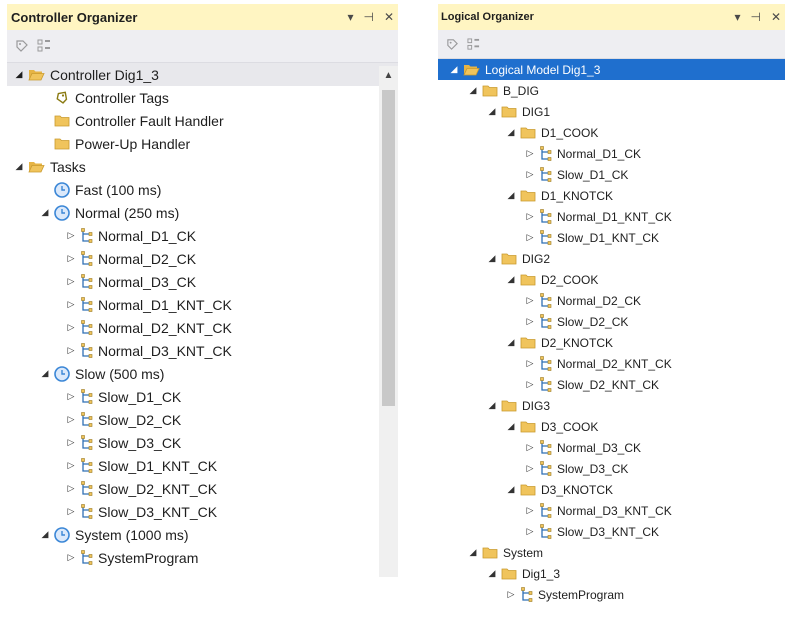 This screenshot has width=785, height=622. I want to click on vertical-scrollbar: ▲, so click(388, 321).